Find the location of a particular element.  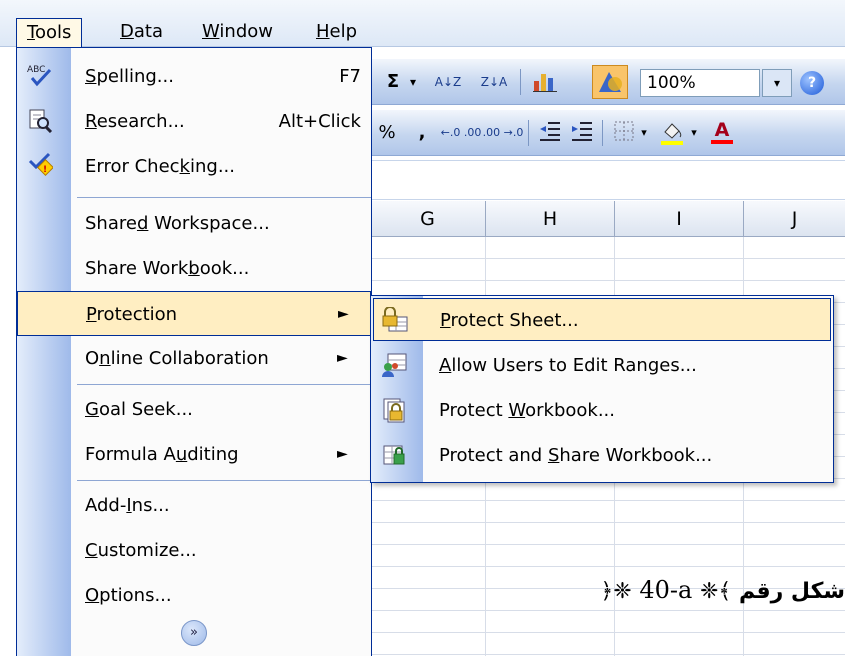

column-headers: G H I J is located at coordinates (607, 219).